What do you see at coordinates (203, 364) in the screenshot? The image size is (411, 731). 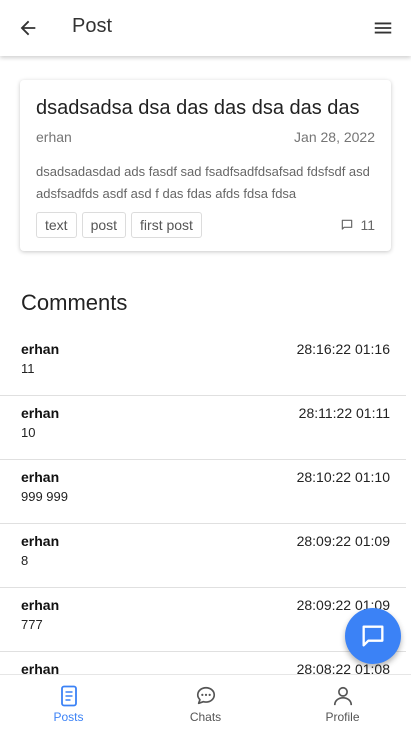 I see `comment-item: erhan 28:16:22 01:16 11` at bounding box center [203, 364].